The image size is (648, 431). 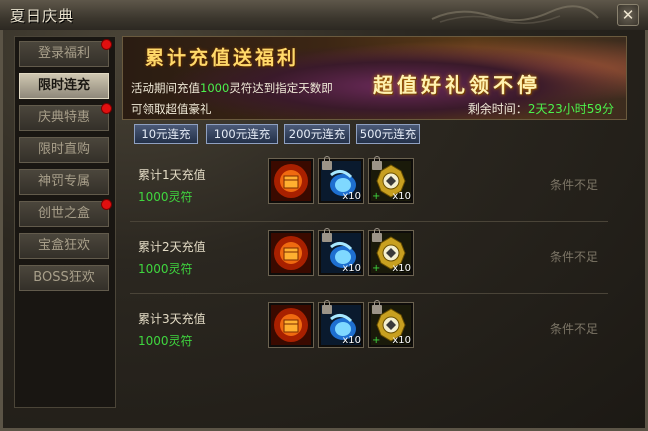 I want to click on tab-100-yuan: 100元连充, so click(x=242, y=134).